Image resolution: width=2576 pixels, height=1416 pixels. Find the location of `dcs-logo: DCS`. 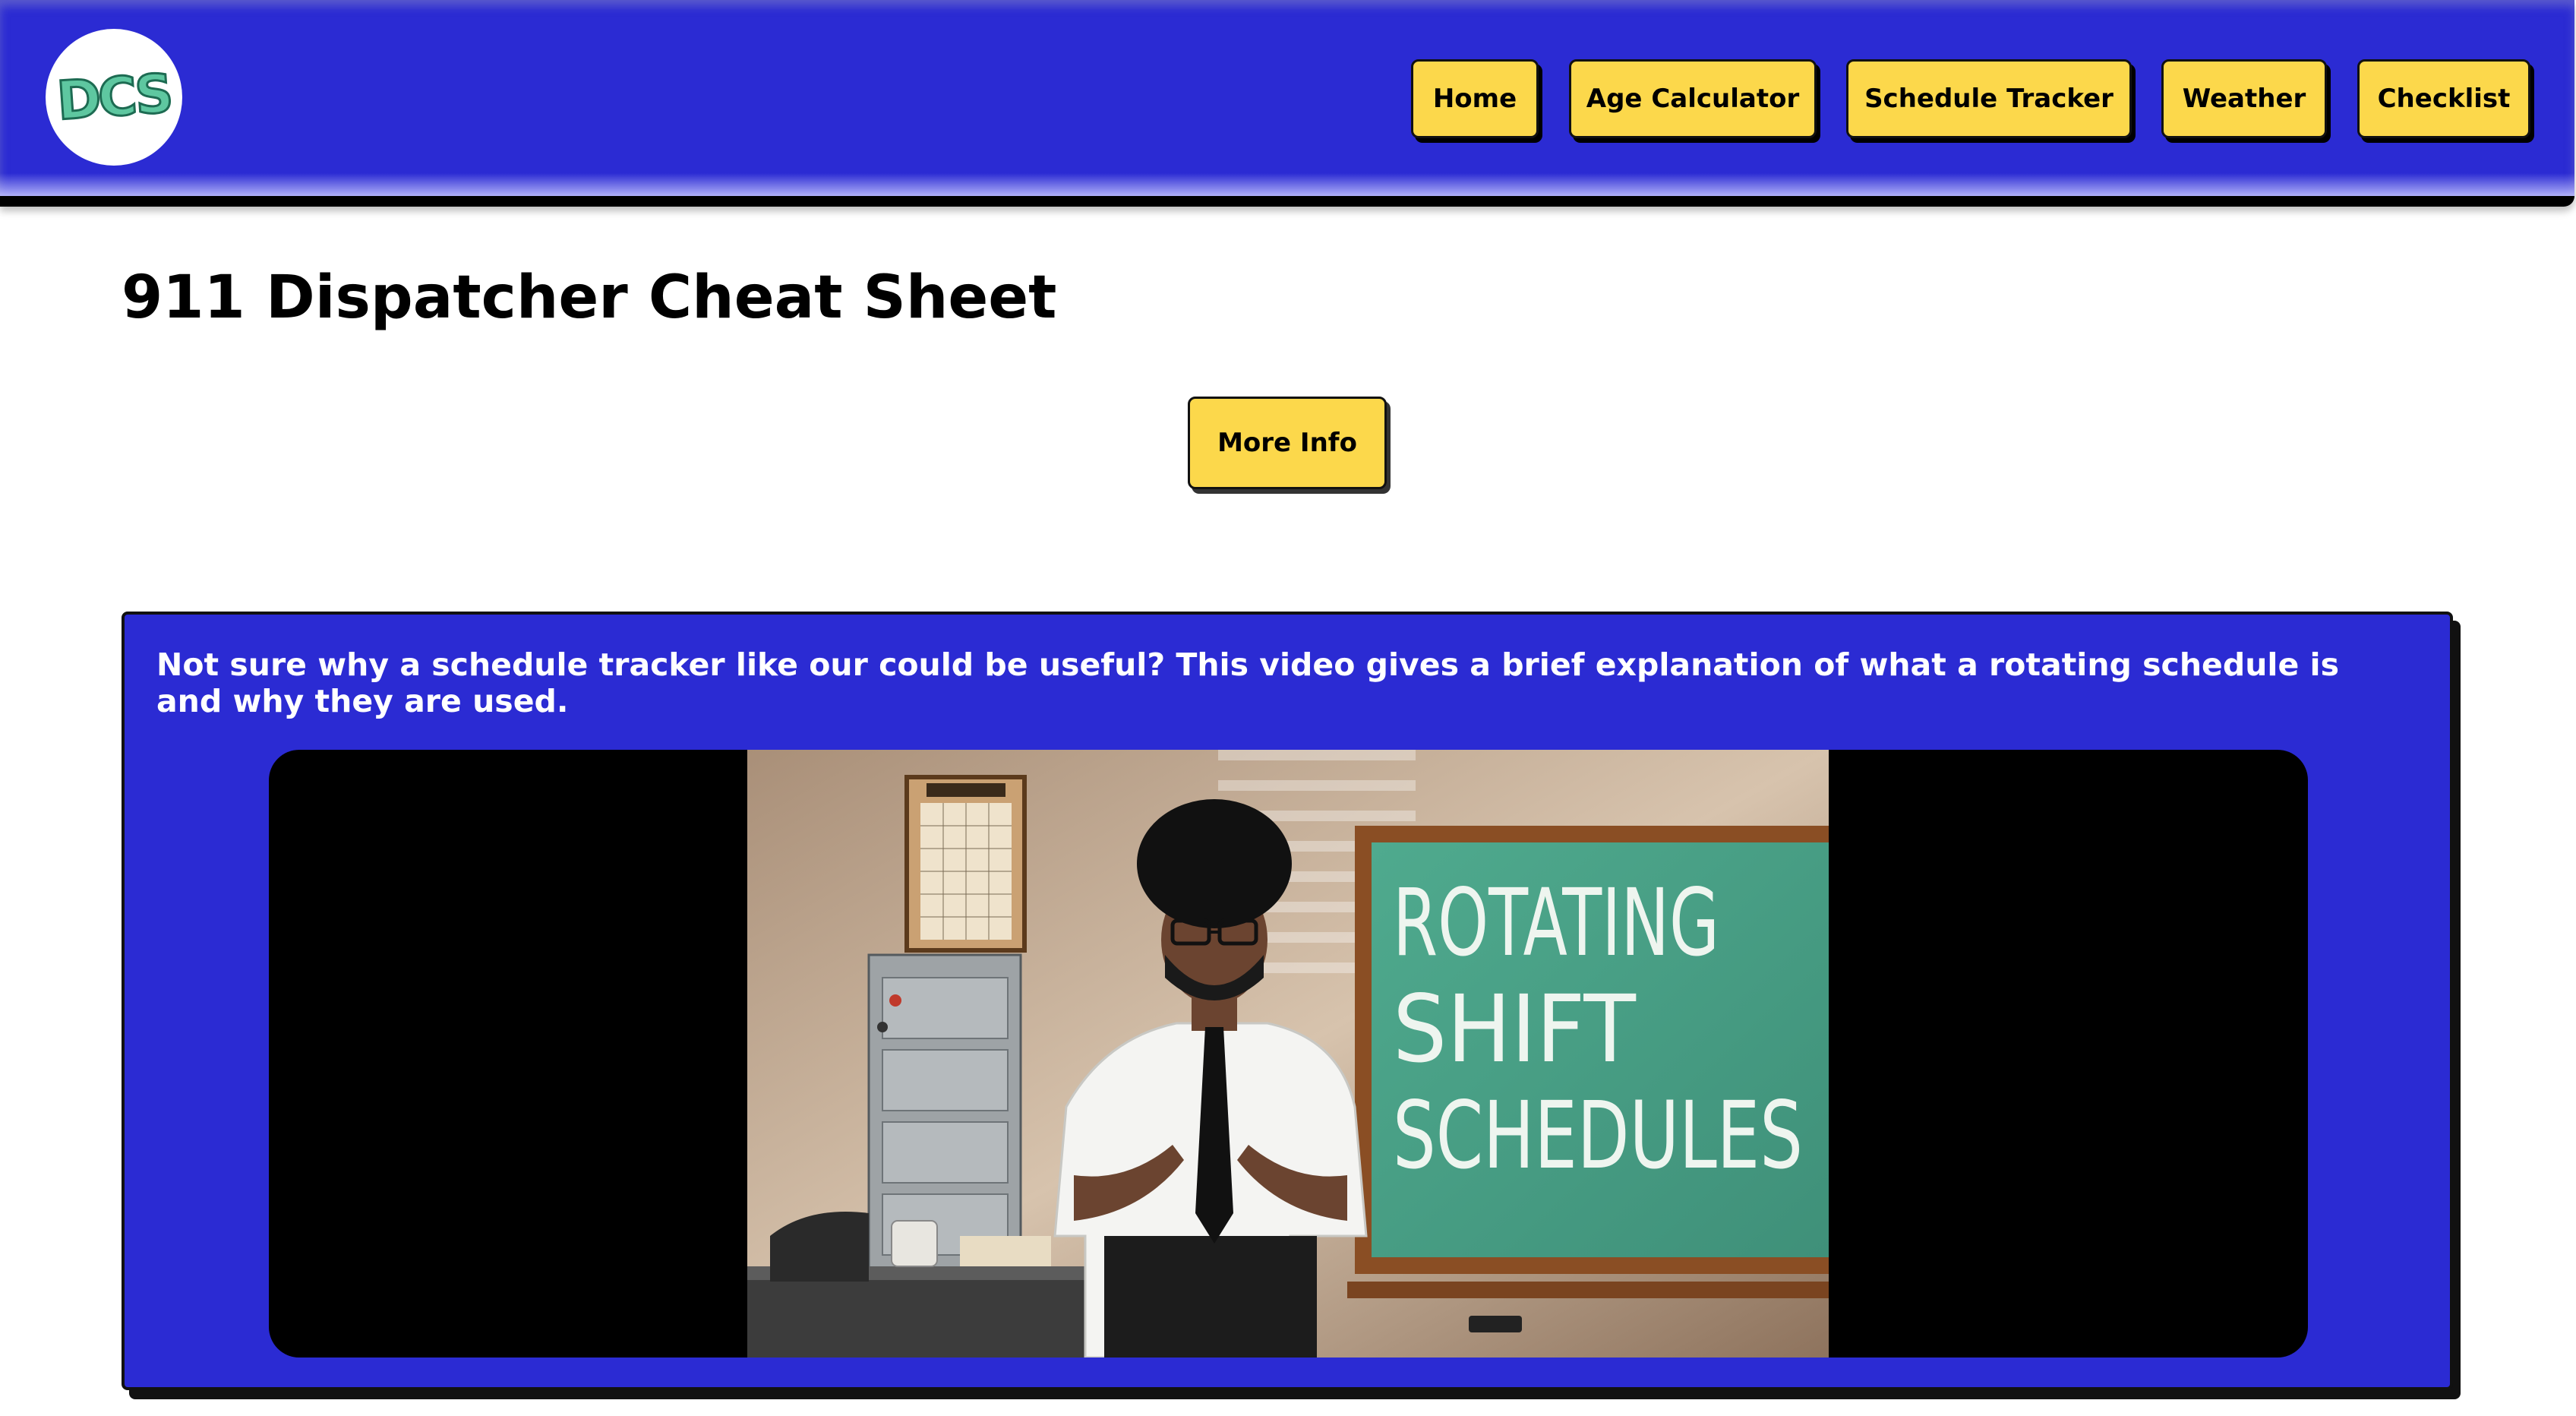

dcs-logo: DCS is located at coordinates (114, 97).